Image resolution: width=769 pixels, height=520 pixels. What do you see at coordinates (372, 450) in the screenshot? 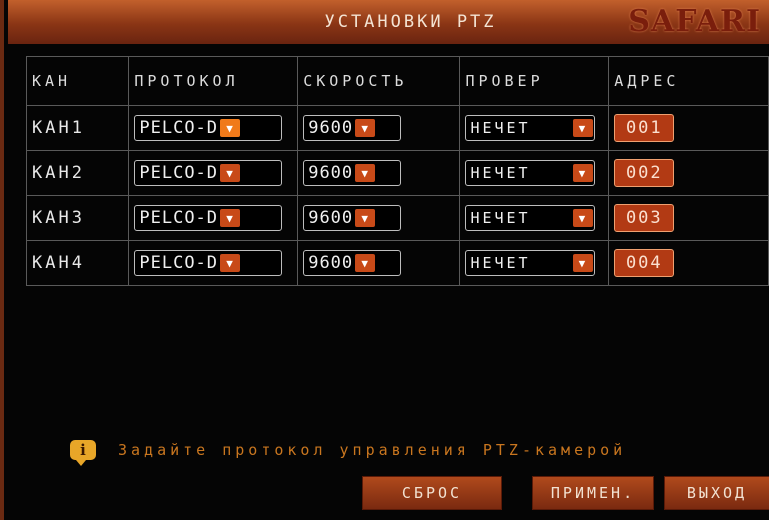
I see `hint-text: Задайте протокол управления PTZ-камерой` at bounding box center [372, 450].